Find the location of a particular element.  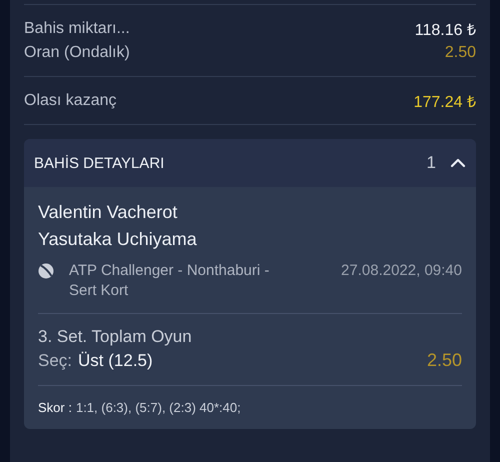

team-name: Valentin Vacherot is located at coordinates (108, 212).